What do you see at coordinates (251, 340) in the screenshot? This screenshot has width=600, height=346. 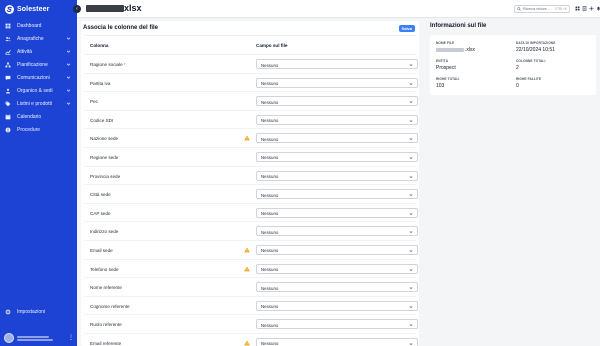 I see `table-row: Email referente Nessuno` at bounding box center [251, 340].